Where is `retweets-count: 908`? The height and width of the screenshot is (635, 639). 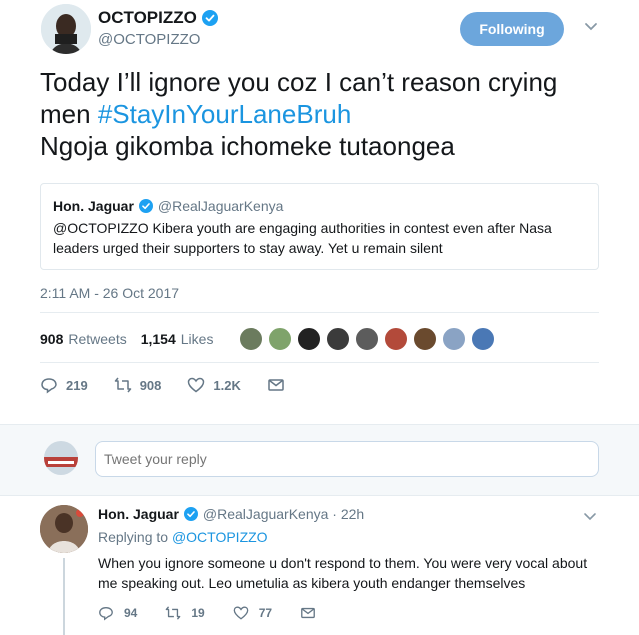
retweets-count: 908 is located at coordinates (51, 339).